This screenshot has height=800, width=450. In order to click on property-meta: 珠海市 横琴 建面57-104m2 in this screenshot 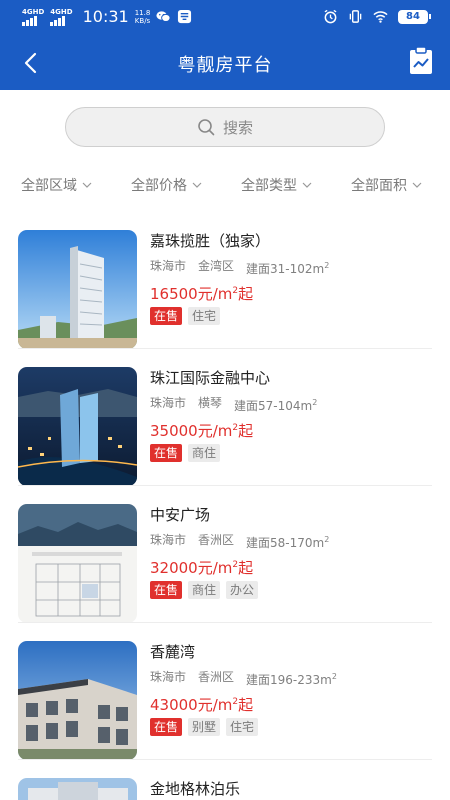, I will do `click(293, 403)`.